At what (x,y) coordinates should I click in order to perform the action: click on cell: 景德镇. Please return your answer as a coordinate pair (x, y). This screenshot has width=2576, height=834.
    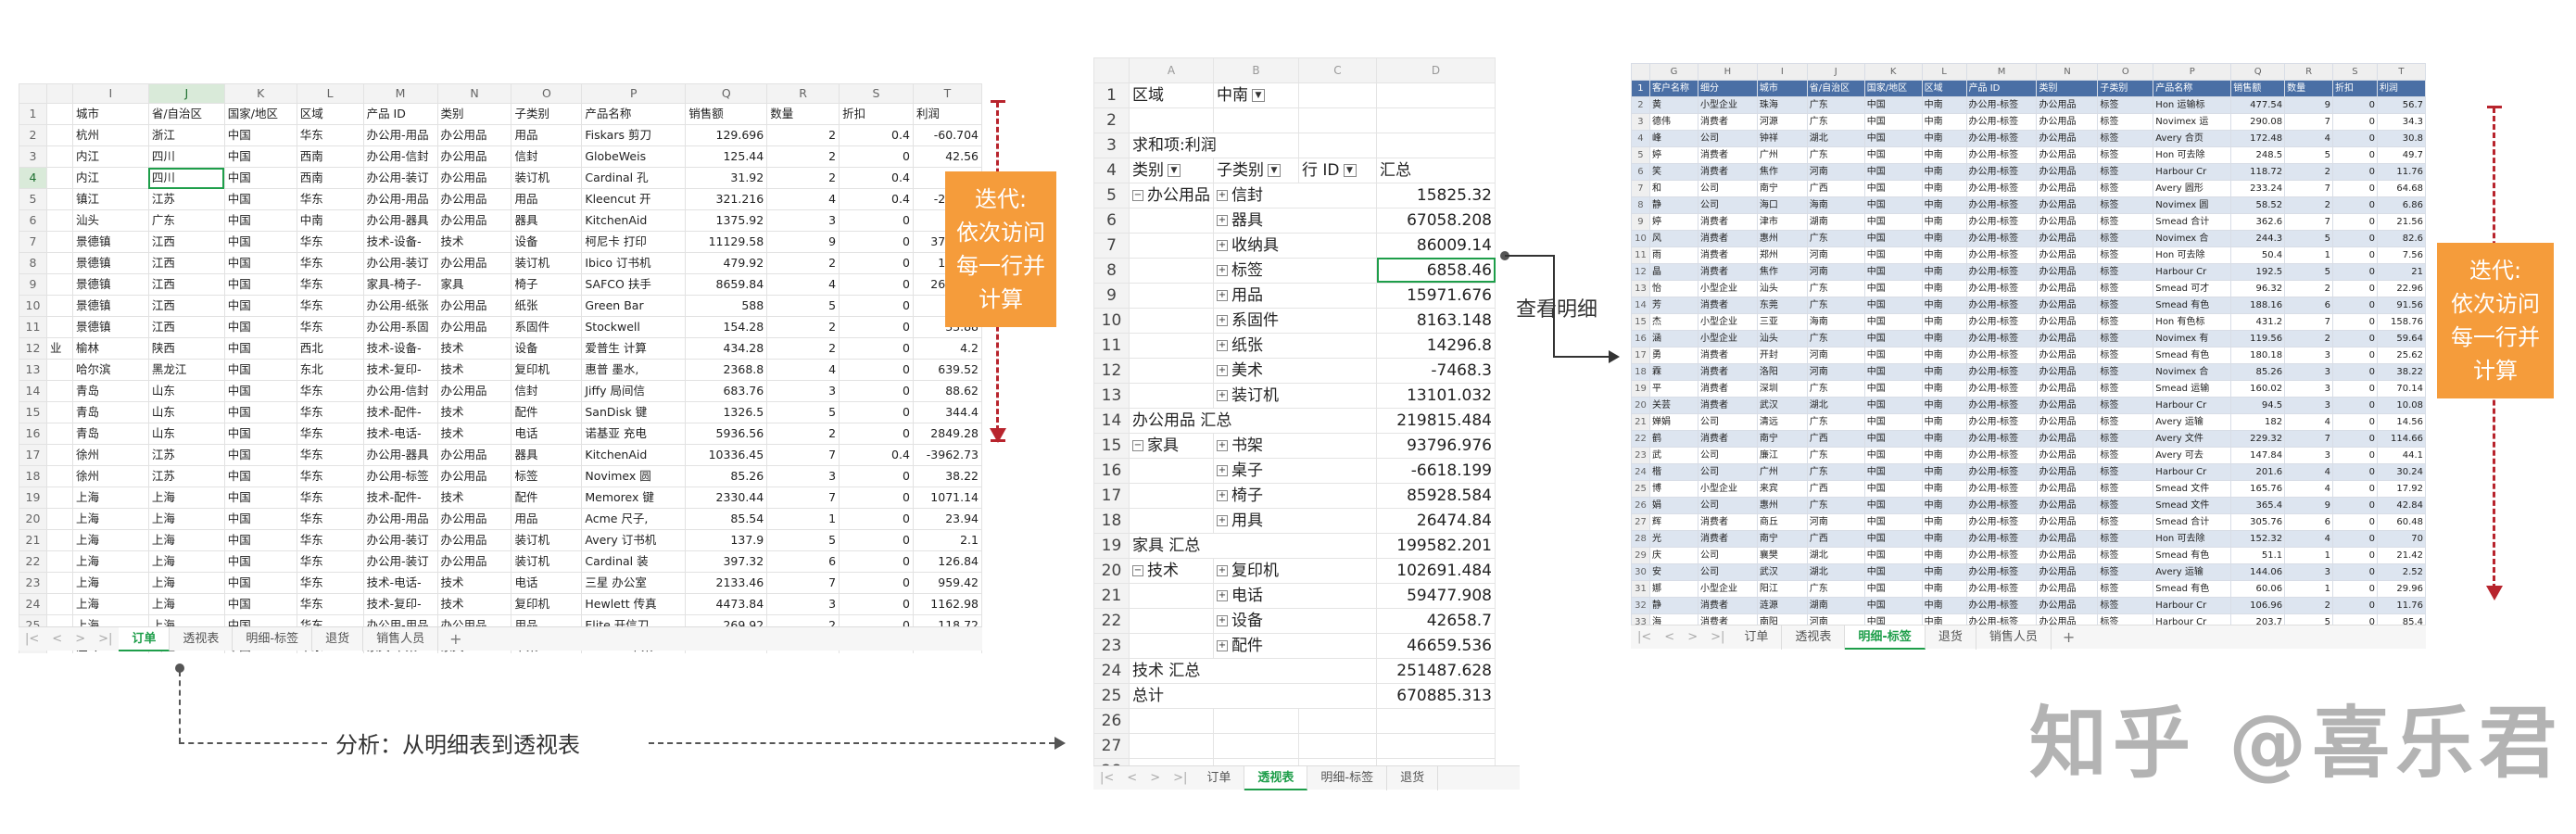
    Looking at the image, I should click on (110, 306).